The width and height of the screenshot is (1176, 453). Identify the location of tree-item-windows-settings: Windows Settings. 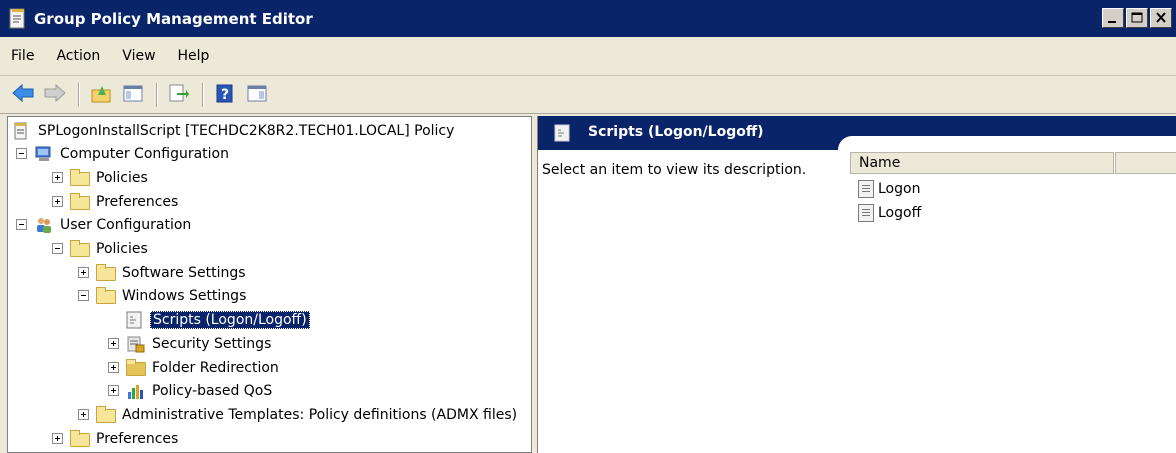
(162, 295).